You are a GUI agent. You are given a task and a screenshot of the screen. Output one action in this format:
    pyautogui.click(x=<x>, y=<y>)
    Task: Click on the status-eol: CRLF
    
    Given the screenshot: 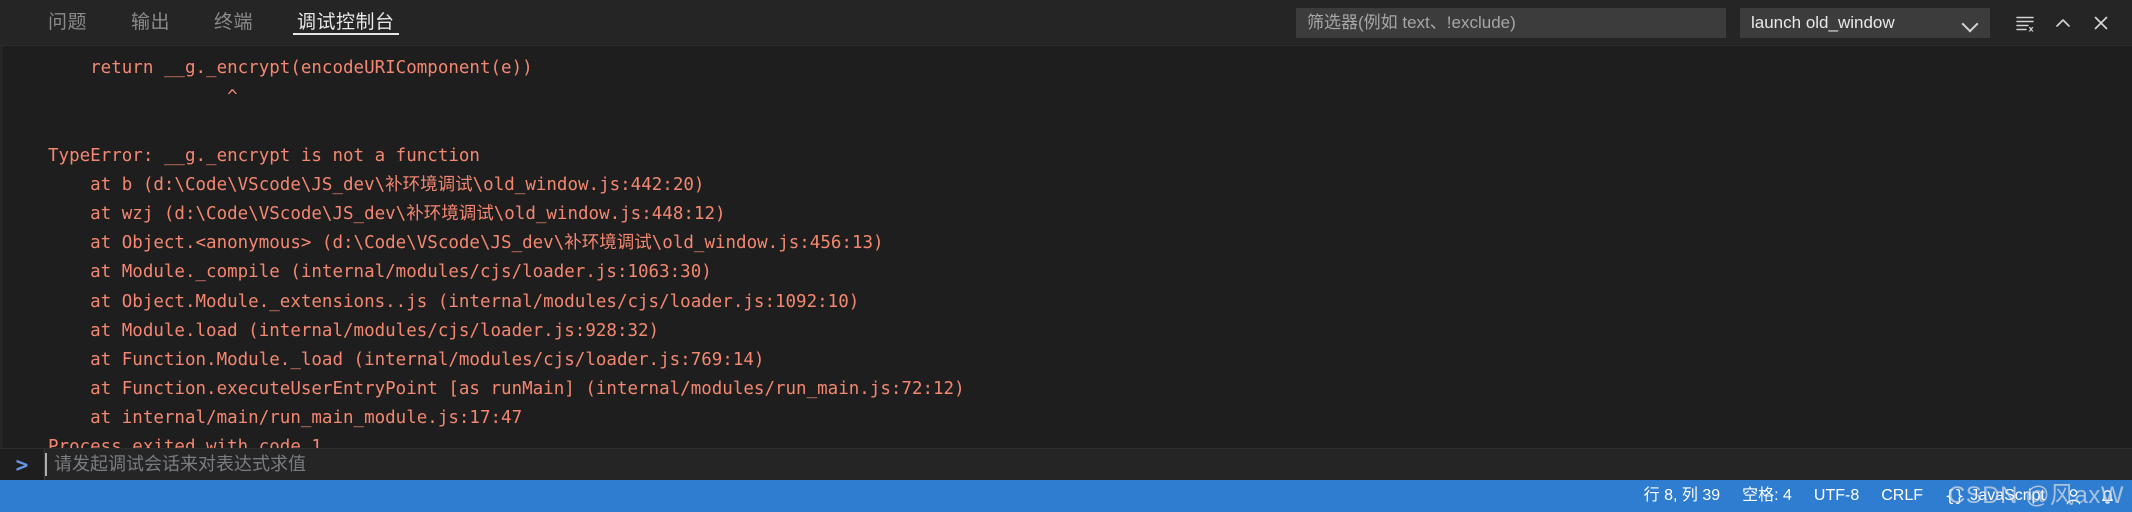 What is the action you would take?
    pyautogui.click(x=1902, y=496)
    